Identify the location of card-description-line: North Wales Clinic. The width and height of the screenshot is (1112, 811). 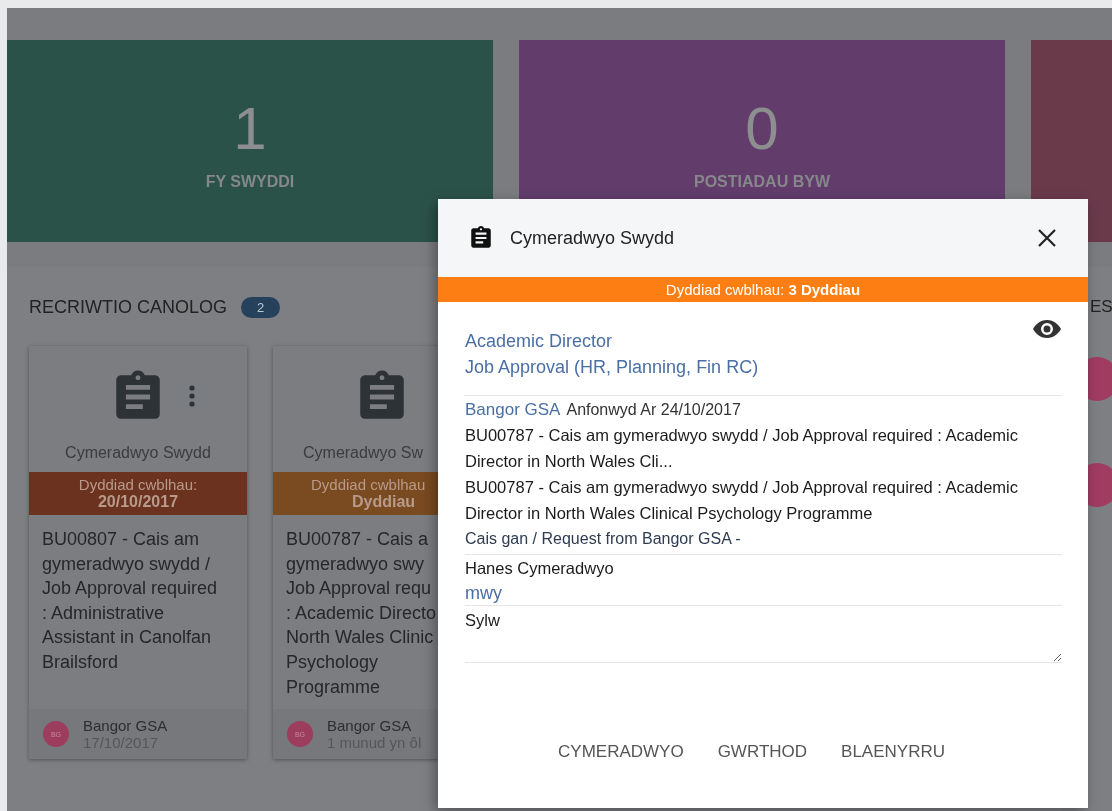
(360, 638).